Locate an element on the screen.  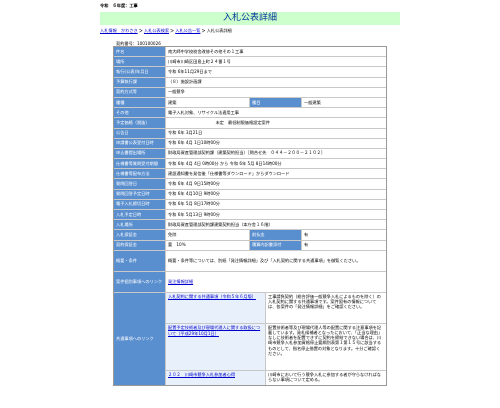
table-row: 質問回答予定日時 令和 6年 4月10日 9時00分 is located at coordinates (250, 194).